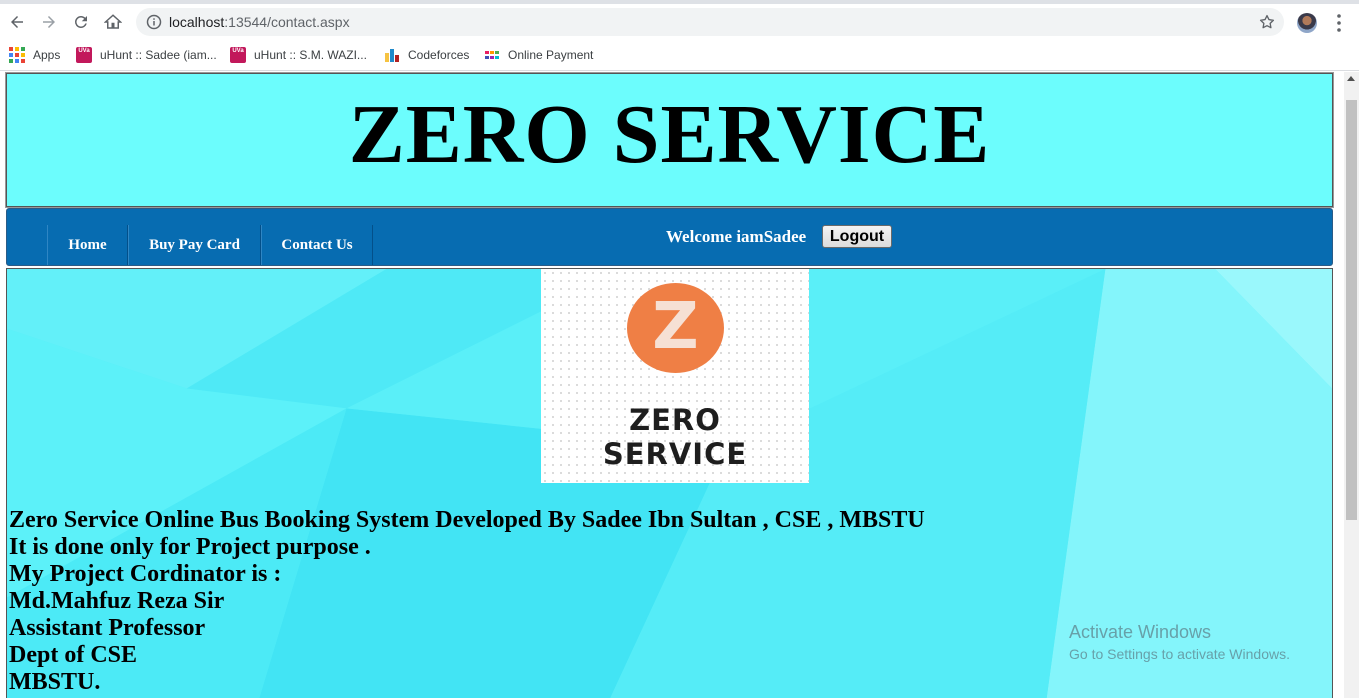 The image size is (1359, 698). I want to click on site-title: ZERO SERVICE, so click(669, 134).